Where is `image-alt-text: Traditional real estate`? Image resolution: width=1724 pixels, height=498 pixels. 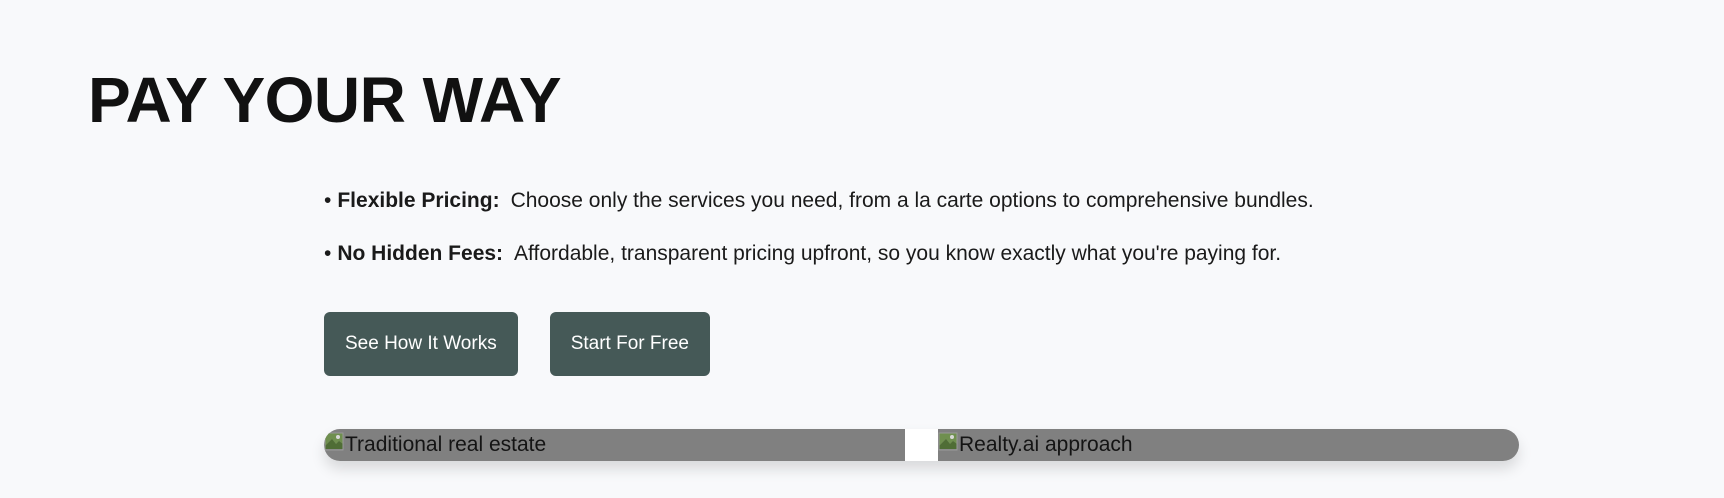 image-alt-text: Traditional real estate is located at coordinates (446, 444).